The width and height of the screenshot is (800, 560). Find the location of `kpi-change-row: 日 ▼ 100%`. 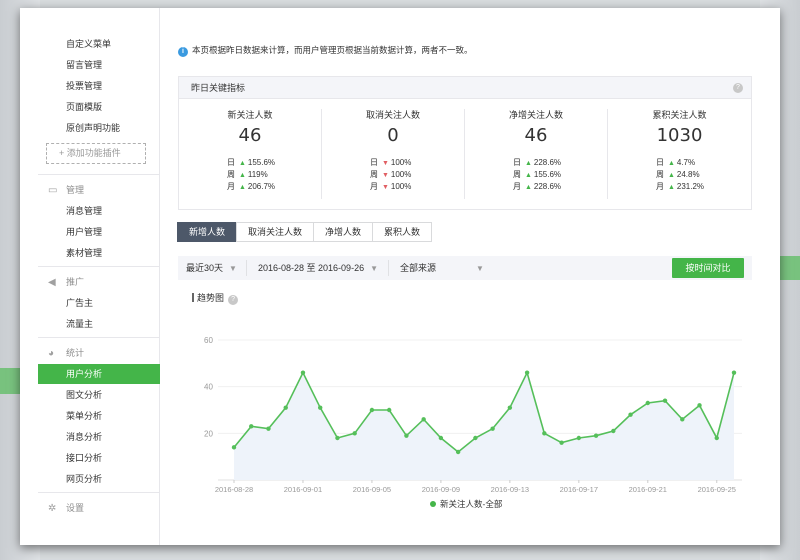

kpi-change-row: 日 ▼ 100% is located at coordinates (390, 163).